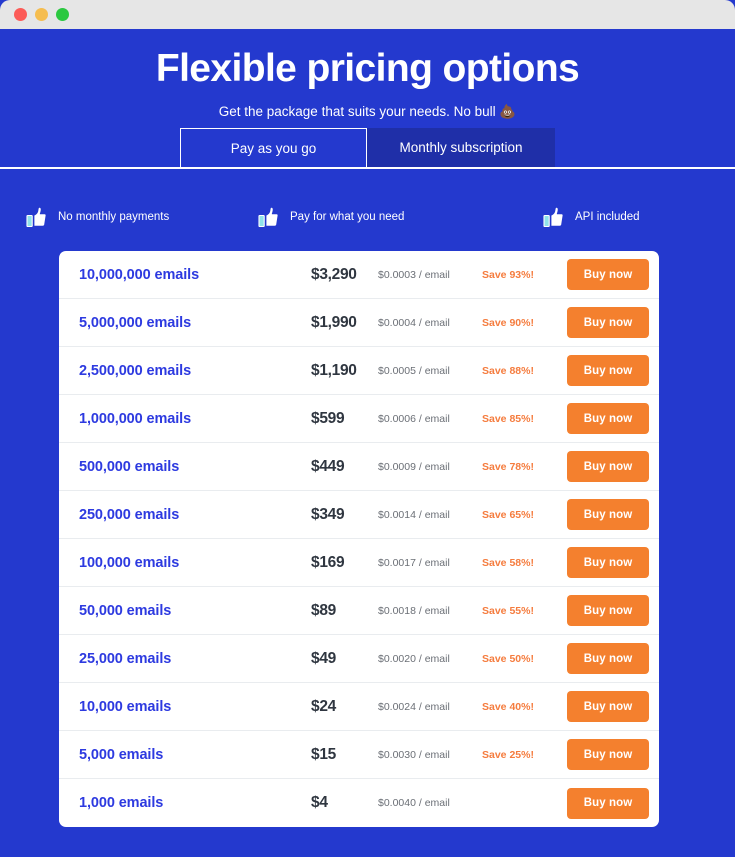 This screenshot has width=735, height=857. What do you see at coordinates (129, 466) in the screenshot?
I see `volume-label: 500,000 emails` at bounding box center [129, 466].